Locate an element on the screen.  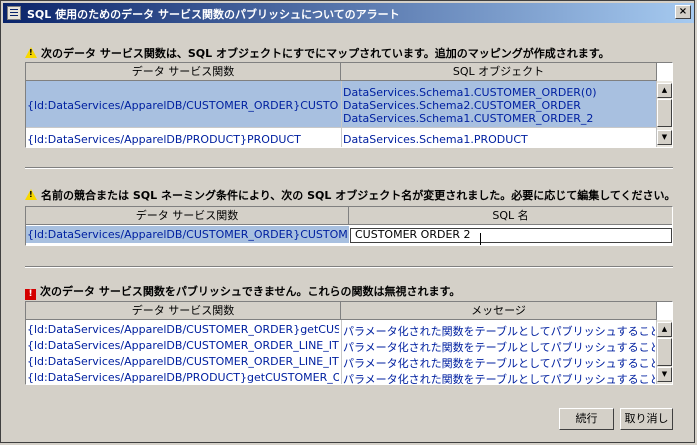
sql-object-cell: DataServices.Schema1.PRODUCT is located at coordinates (435, 139).